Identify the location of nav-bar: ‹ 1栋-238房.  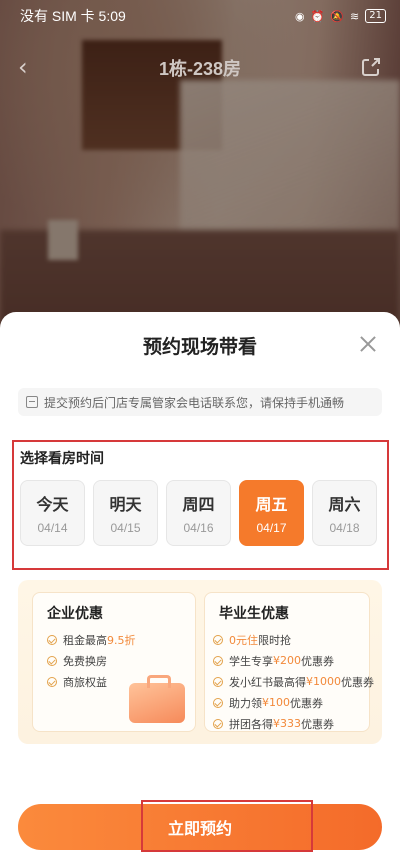
(200, 68).